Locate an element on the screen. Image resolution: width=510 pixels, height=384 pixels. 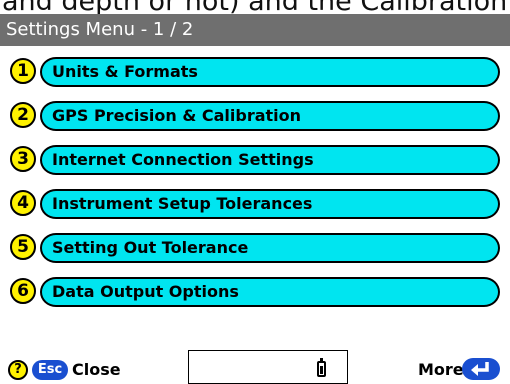
enter-arrow-icon is located at coordinates (480, 369).